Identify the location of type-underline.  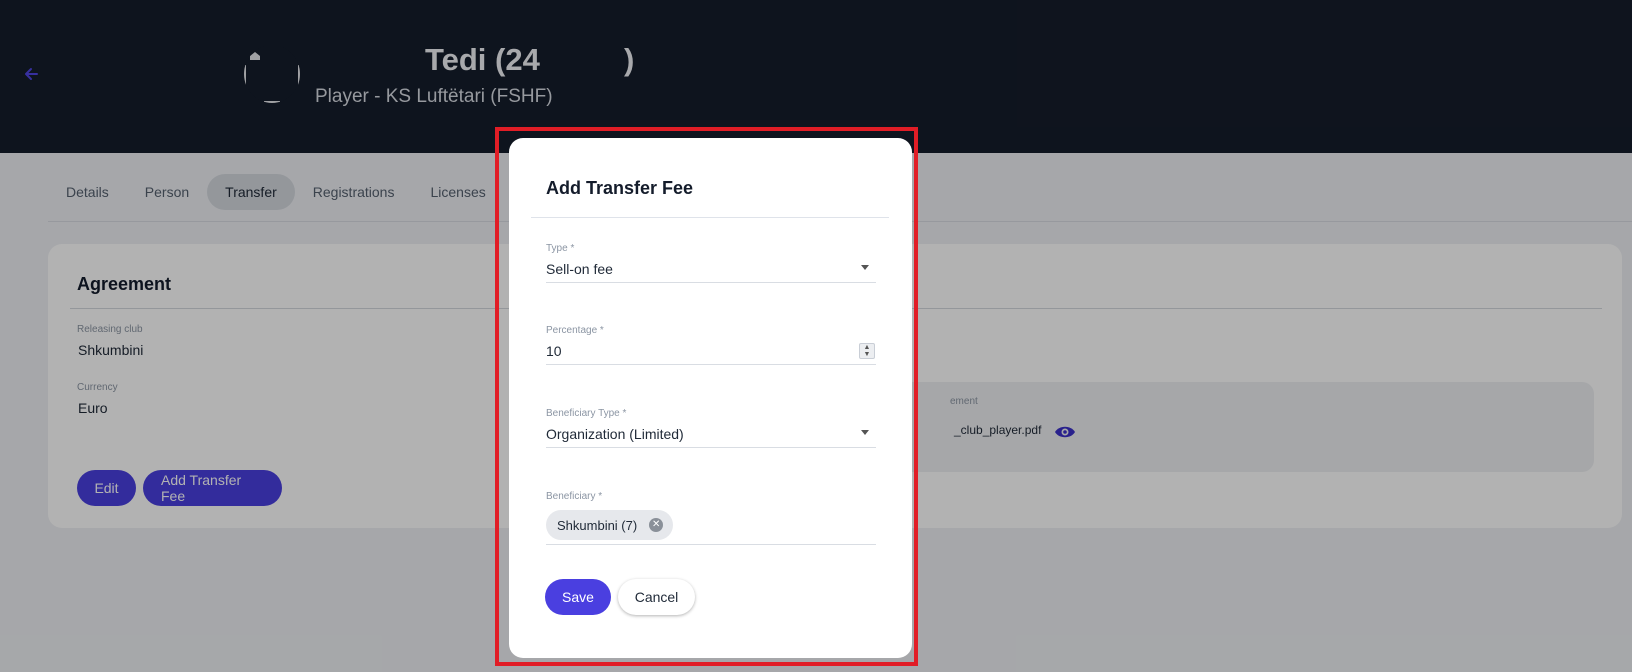
(711, 282).